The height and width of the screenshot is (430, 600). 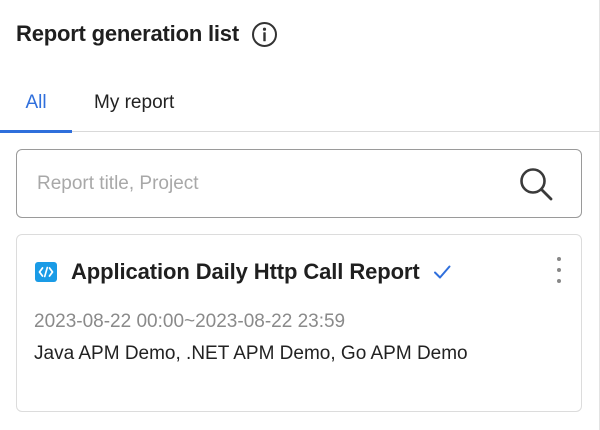 I want to click on tab-all: All, so click(x=36, y=103).